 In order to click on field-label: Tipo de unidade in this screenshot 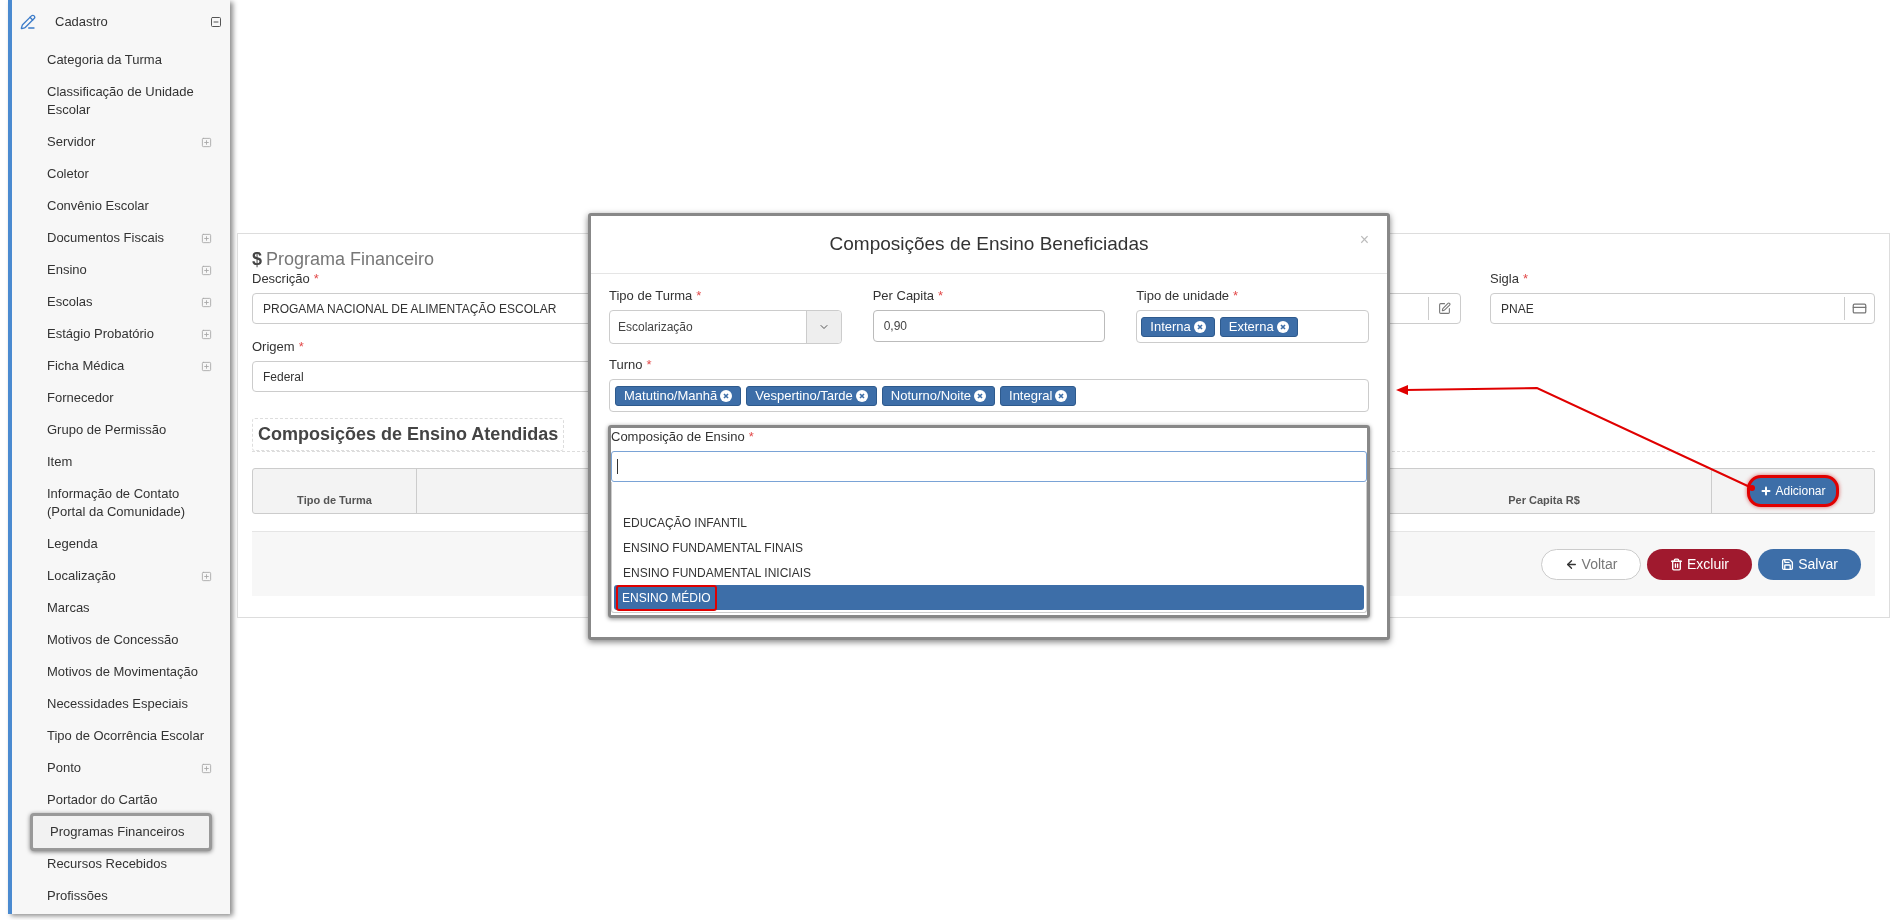, I will do `click(1183, 296)`.